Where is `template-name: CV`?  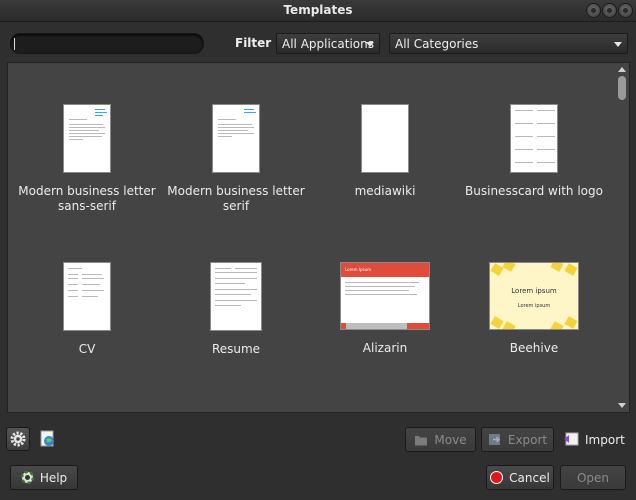
template-name: CV is located at coordinates (87, 349).